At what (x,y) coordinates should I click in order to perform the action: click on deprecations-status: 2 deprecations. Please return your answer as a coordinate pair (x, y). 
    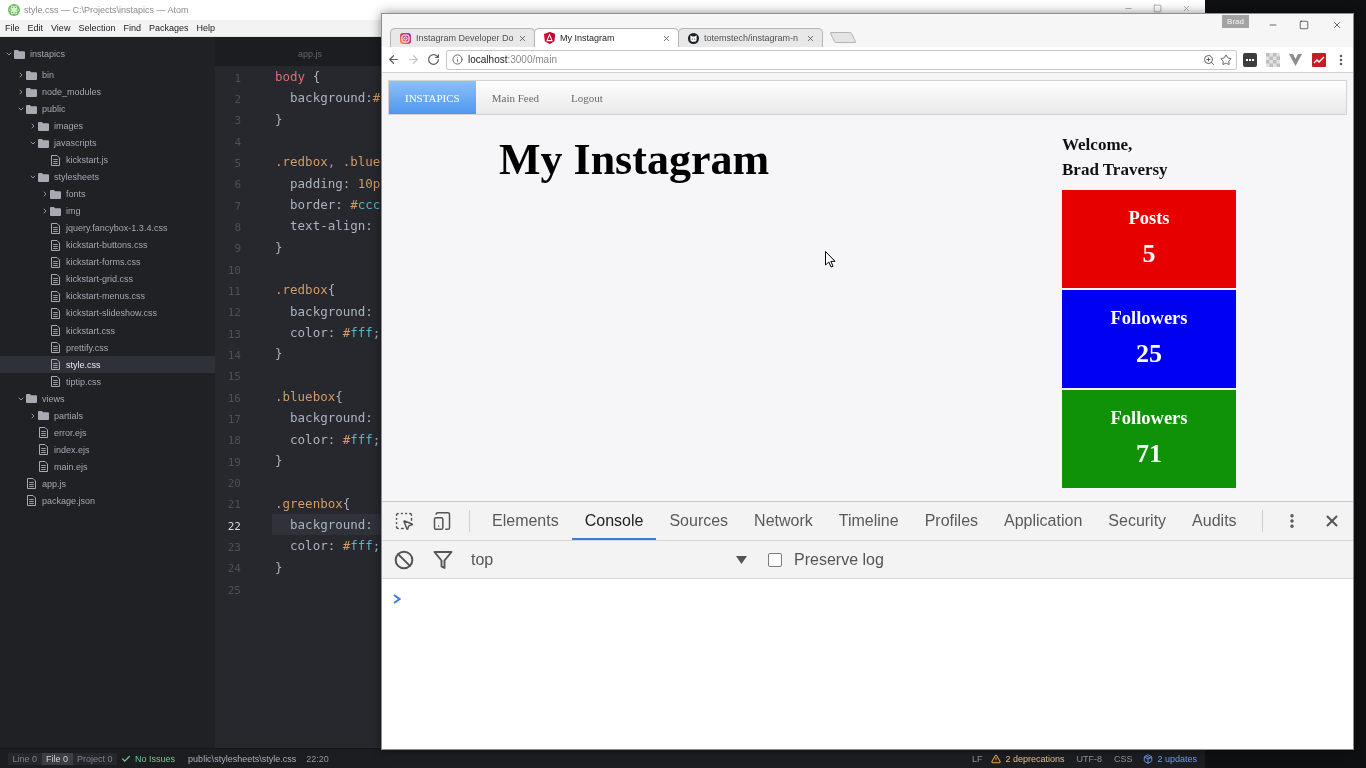
    Looking at the image, I should click on (1035, 758).